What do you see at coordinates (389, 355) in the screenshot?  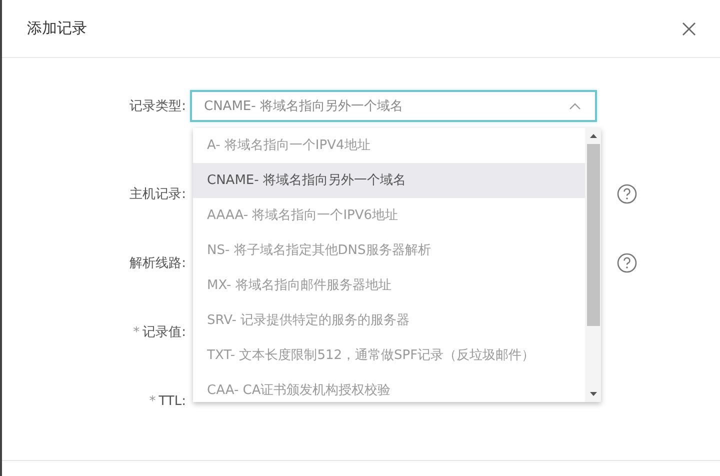 I see `dropdown-option: TXT- 文本长度限制512，通常做SPF记录（反垃圾邮件）` at bounding box center [389, 355].